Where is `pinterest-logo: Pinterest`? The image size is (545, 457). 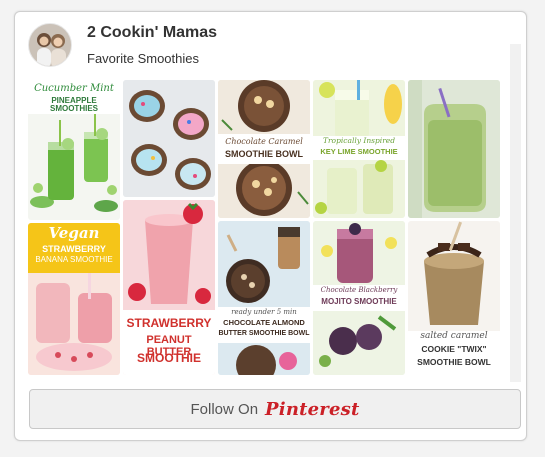
pinterest-logo: Pinterest is located at coordinates (312, 409).